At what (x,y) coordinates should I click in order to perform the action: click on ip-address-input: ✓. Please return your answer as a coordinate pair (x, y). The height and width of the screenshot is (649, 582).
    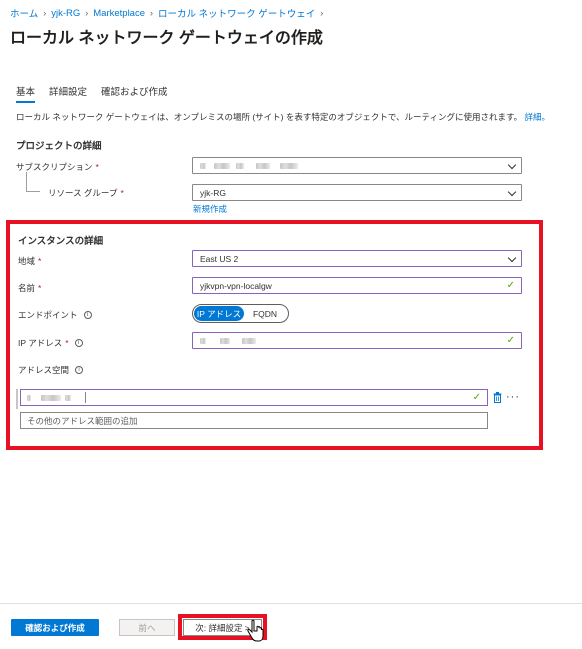
    Looking at the image, I should click on (357, 340).